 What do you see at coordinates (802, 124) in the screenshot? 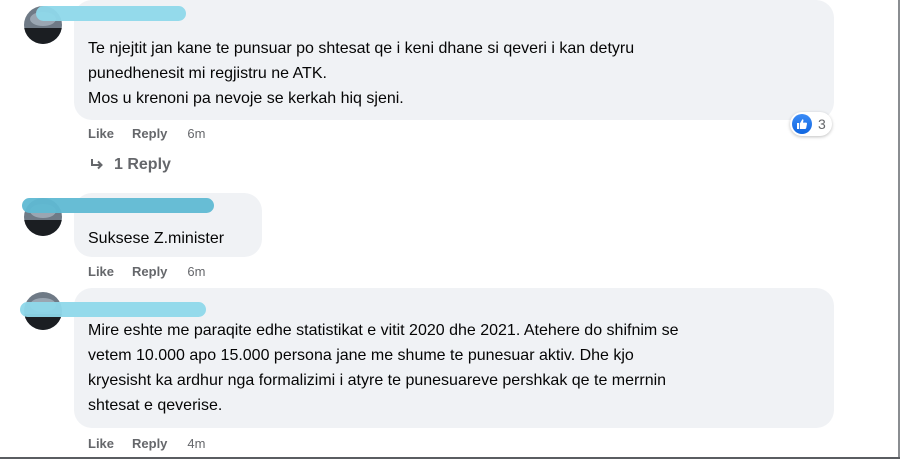
I see `like-icon` at bounding box center [802, 124].